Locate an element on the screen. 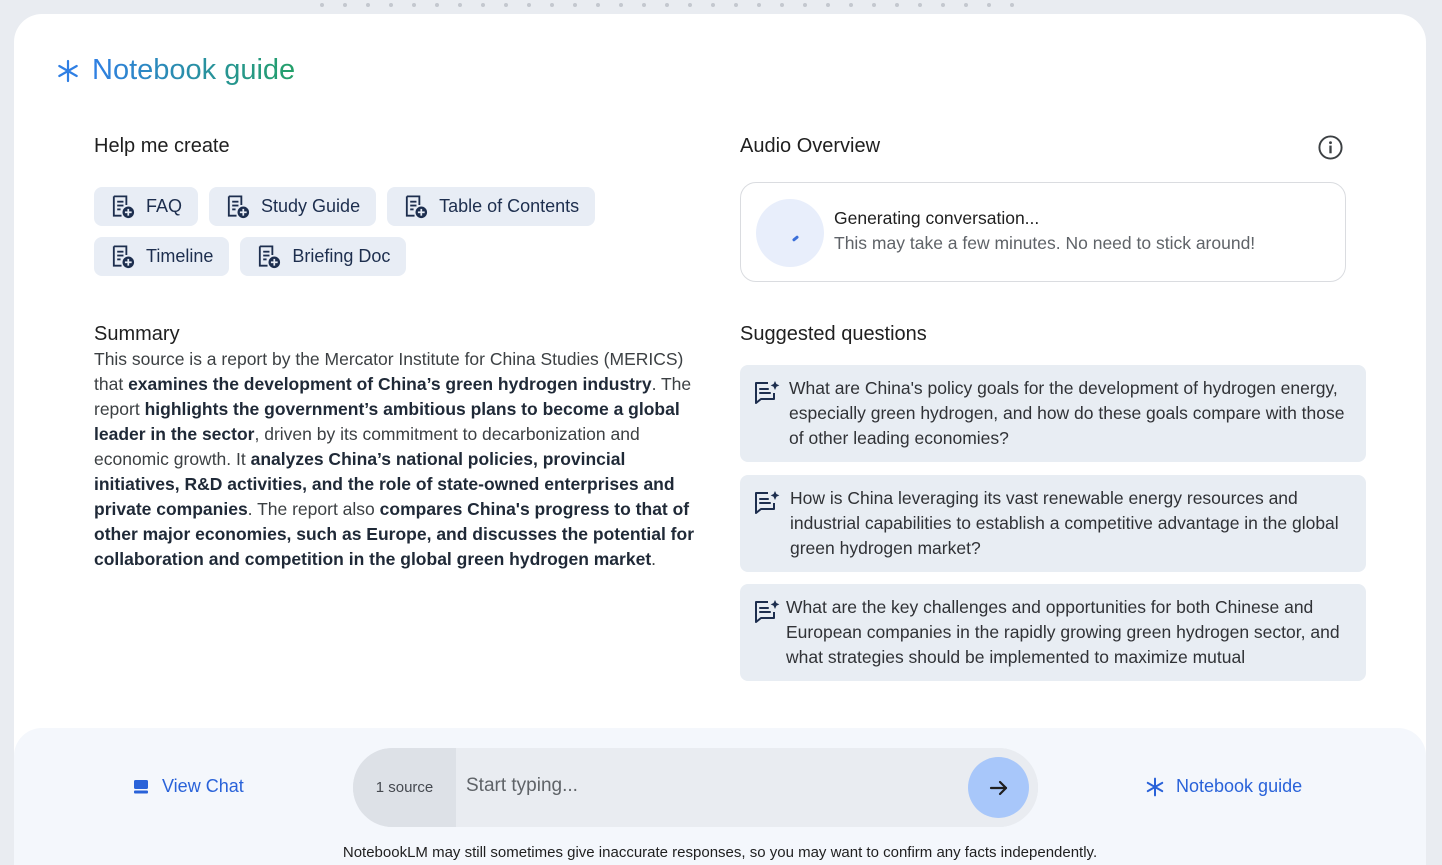 Image resolution: width=1442 pixels, height=865 pixels. summary-segment: . The report also is located at coordinates (313, 509).